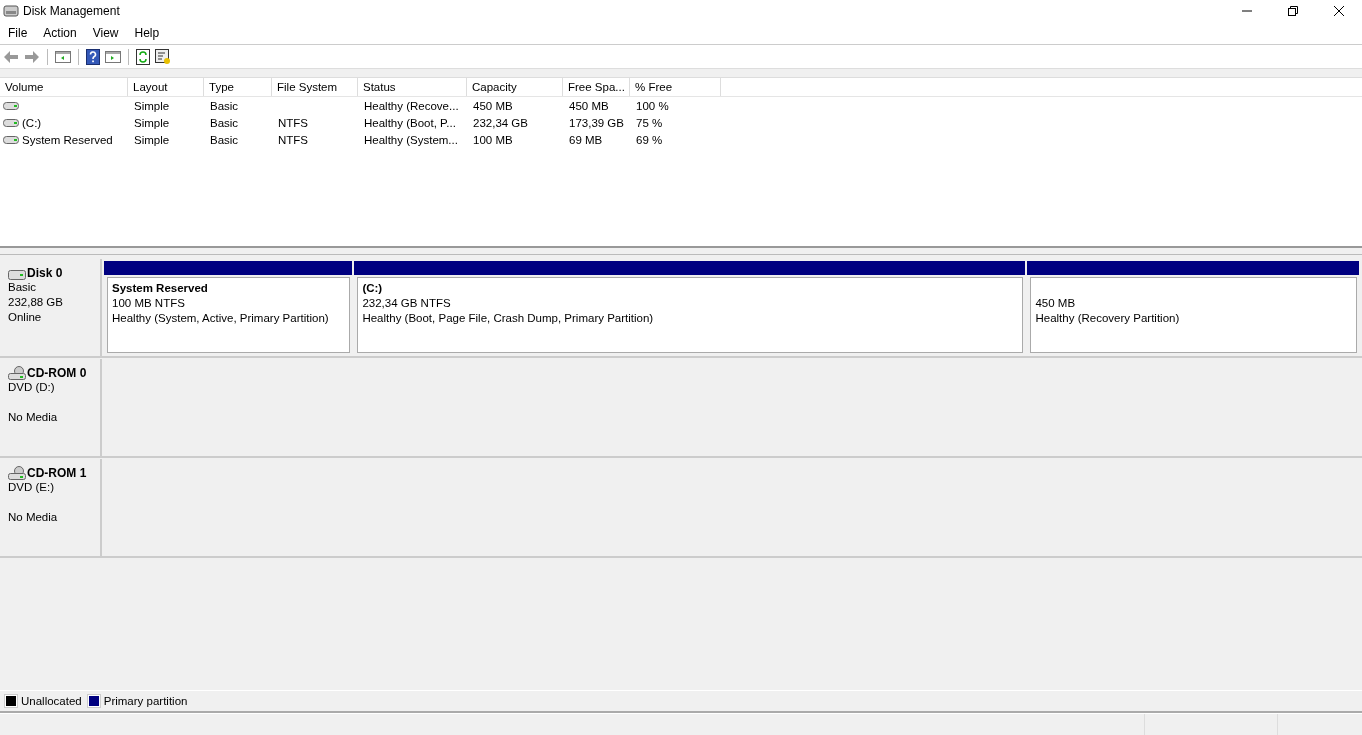  I want to click on disk-drive-icon, so click(17, 275).